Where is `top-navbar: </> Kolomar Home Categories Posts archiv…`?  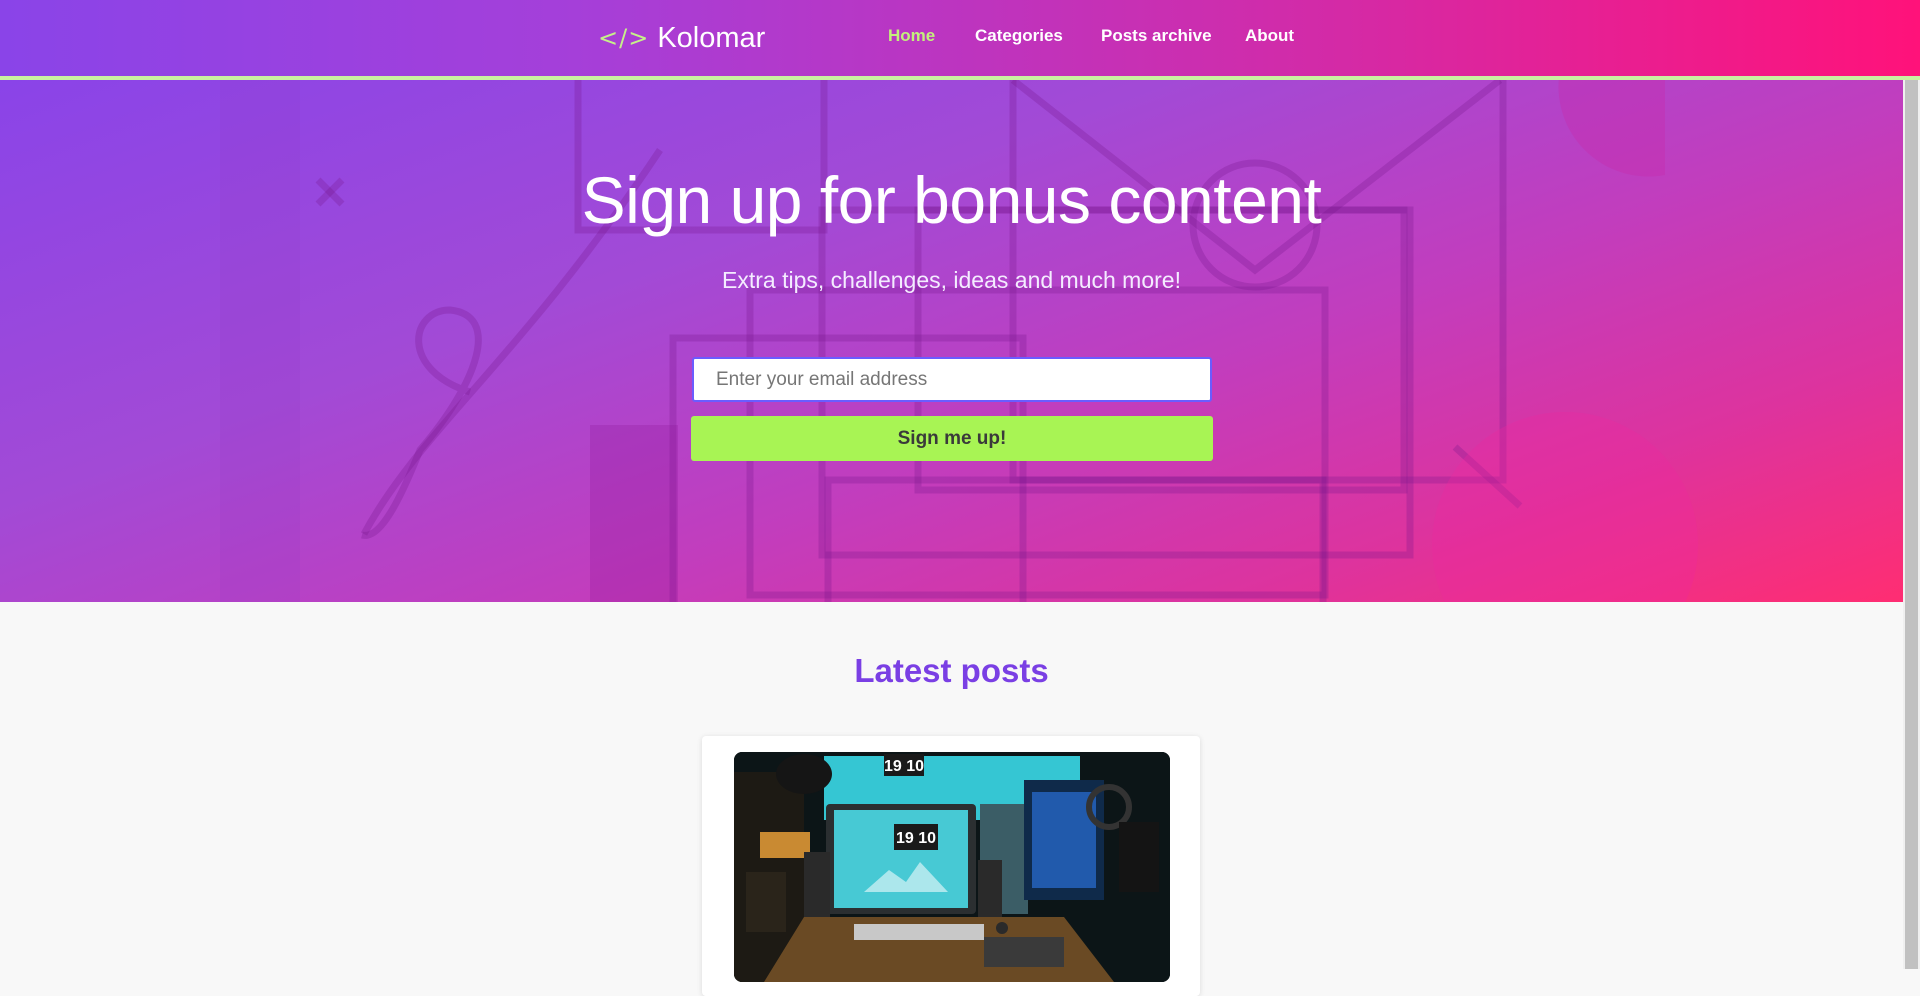
top-navbar: </> Kolomar Home Categories Posts archiv… is located at coordinates (960, 38).